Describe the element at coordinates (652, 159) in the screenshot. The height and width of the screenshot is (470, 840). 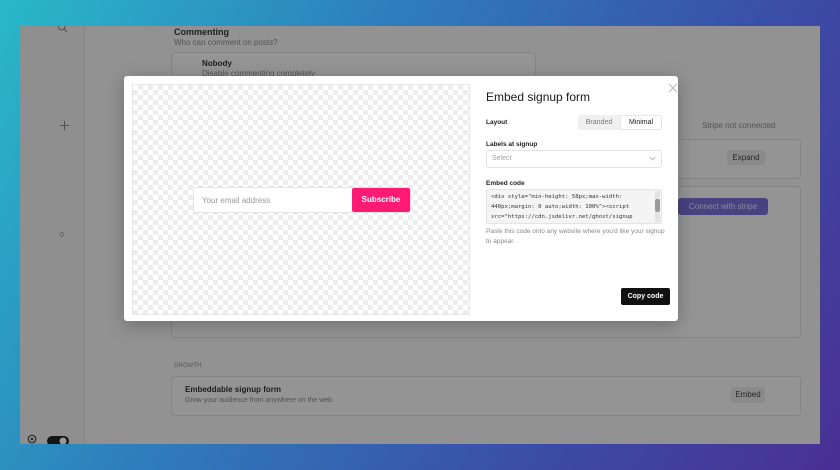
I see `chevron-down-icon` at that location.